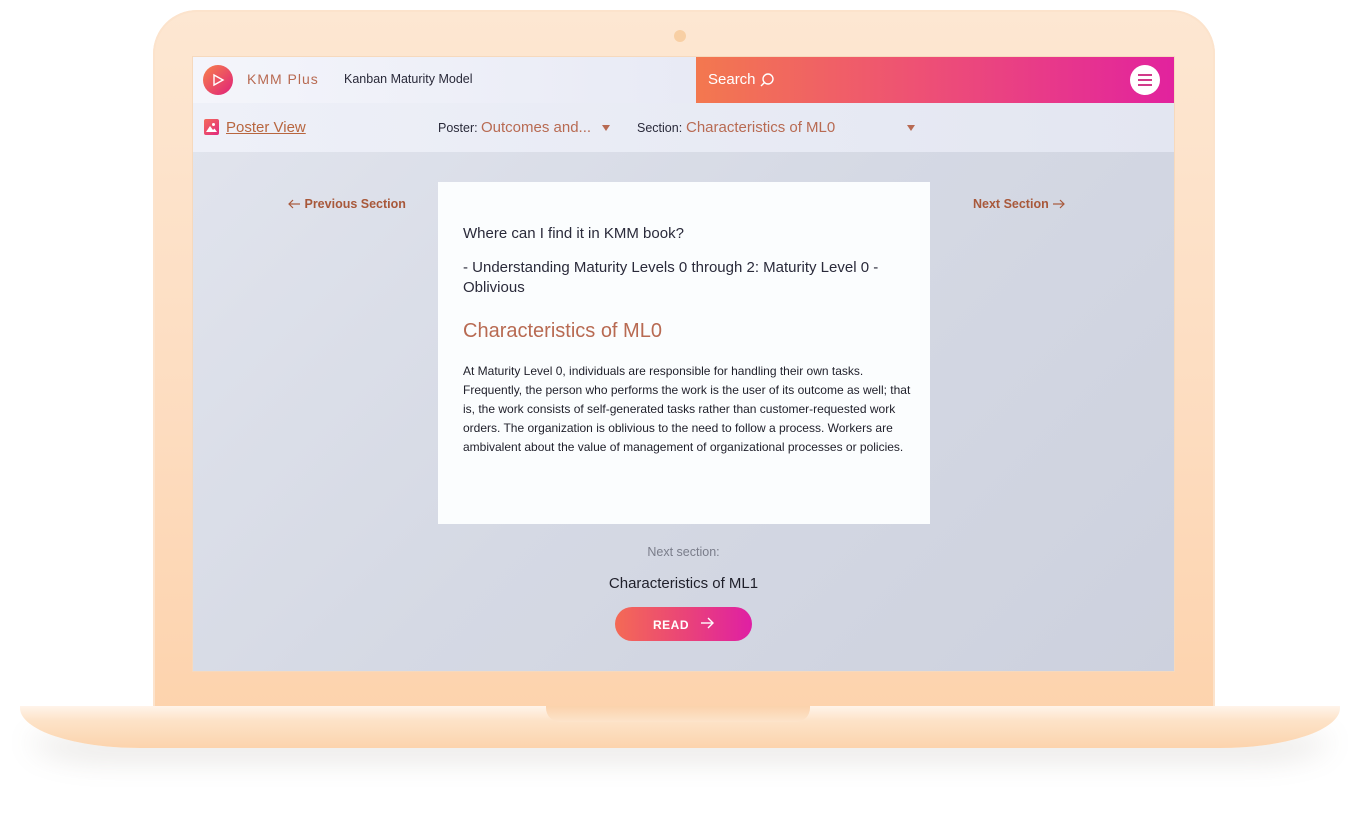 Image resolution: width=1360 pixels, height=824 pixels. Describe the element at coordinates (678, 714) in the screenshot. I see `laptop-notch` at that location.